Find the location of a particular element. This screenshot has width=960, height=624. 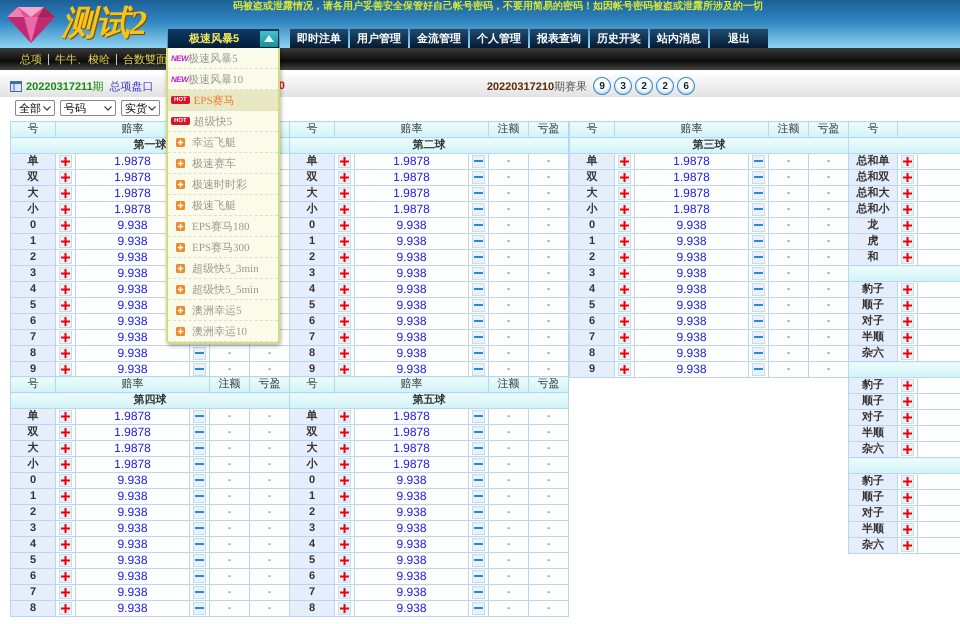

nav-tab: 报表查询 is located at coordinates (559, 38).